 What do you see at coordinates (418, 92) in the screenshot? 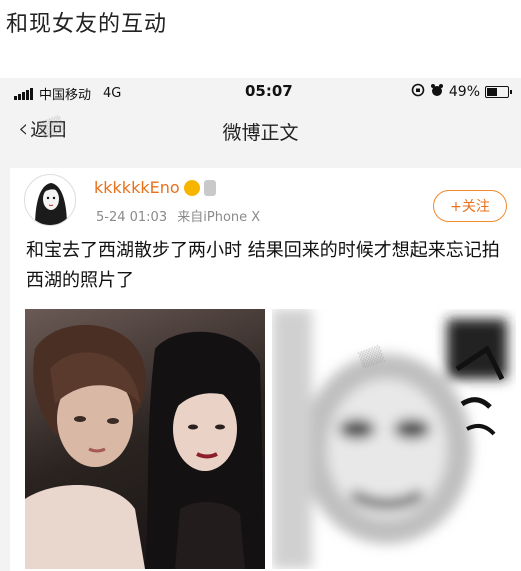
I see `rotation-lock-icon` at bounding box center [418, 92].